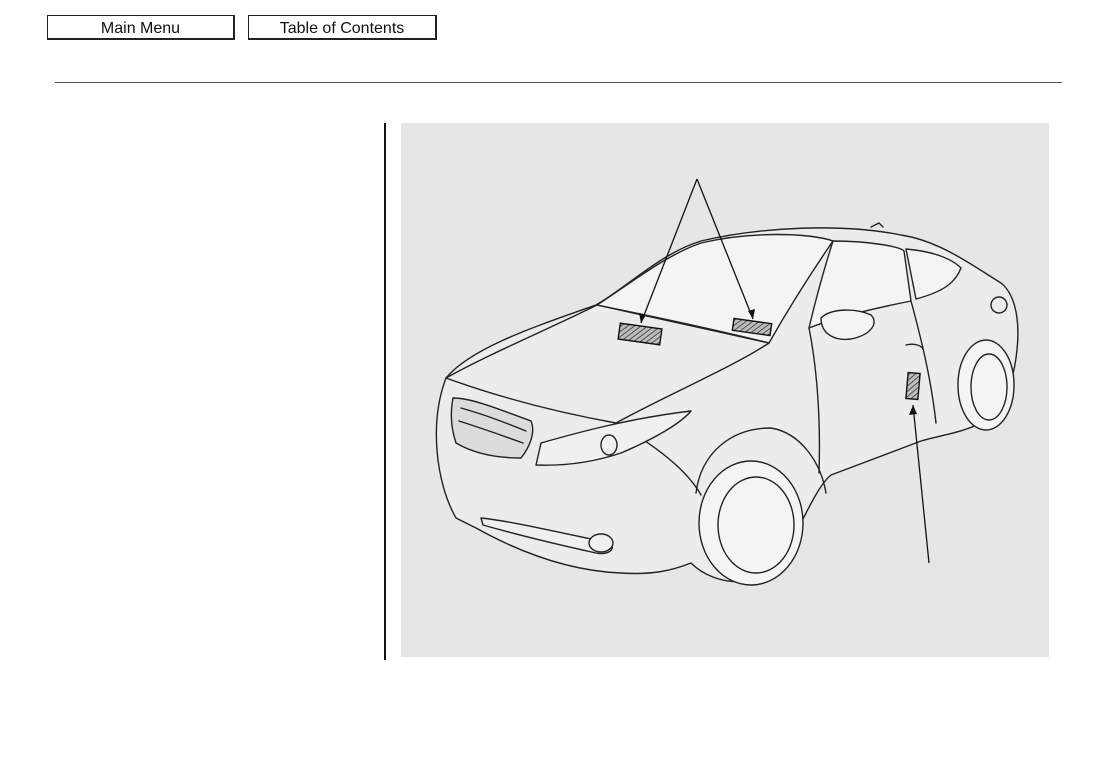 This screenshot has height=758, width=1116. Describe the element at coordinates (558, 82) in the screenshot. I see `header-divider` at that location.